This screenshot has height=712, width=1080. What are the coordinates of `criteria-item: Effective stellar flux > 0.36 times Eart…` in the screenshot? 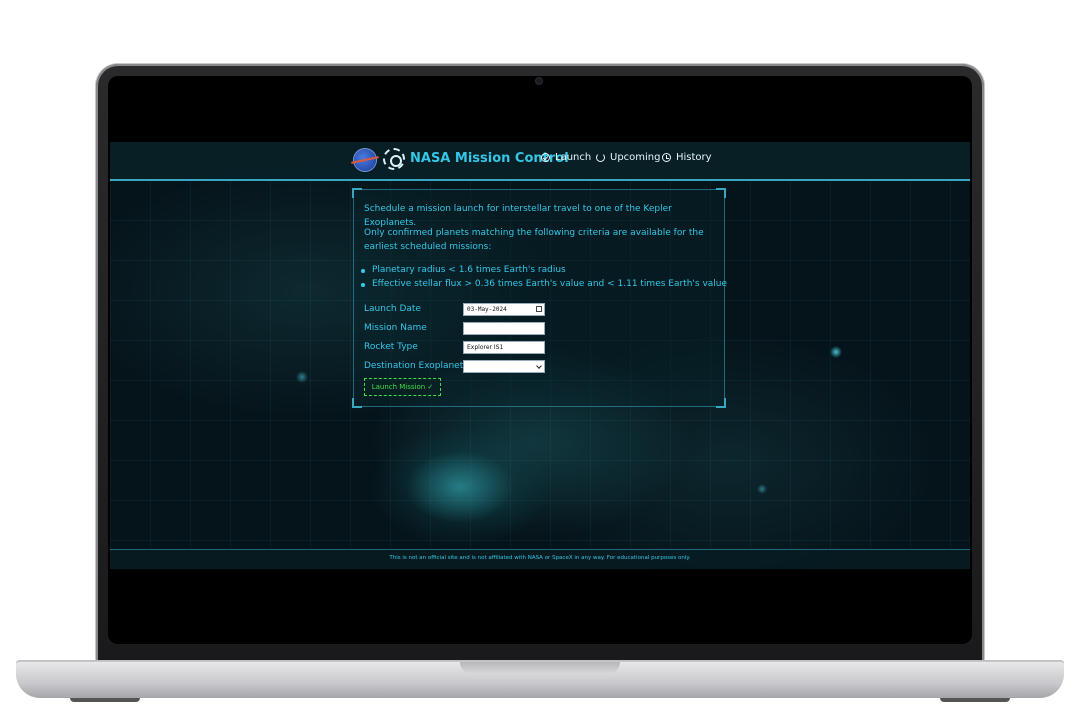 It's located at (544, 284).